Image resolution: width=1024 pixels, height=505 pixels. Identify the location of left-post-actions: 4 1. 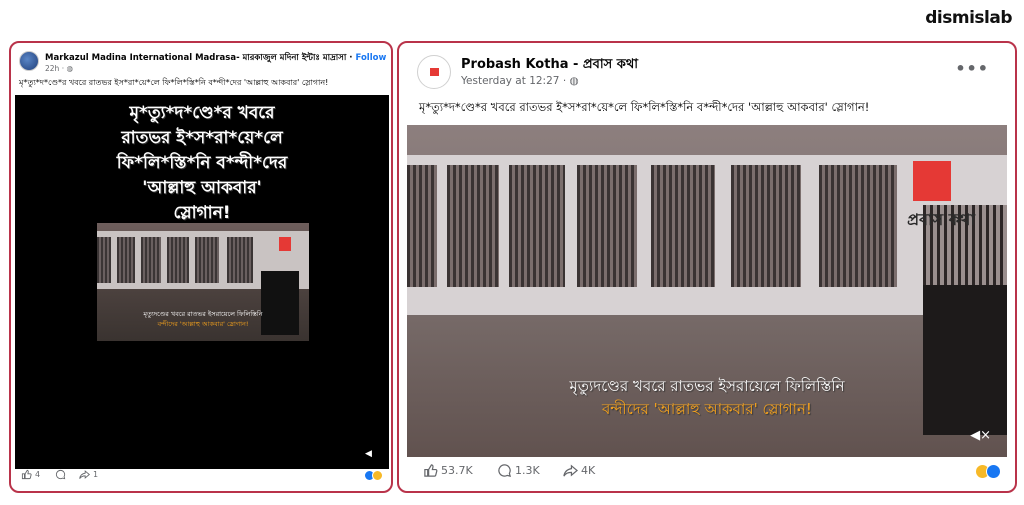
(202, 477).